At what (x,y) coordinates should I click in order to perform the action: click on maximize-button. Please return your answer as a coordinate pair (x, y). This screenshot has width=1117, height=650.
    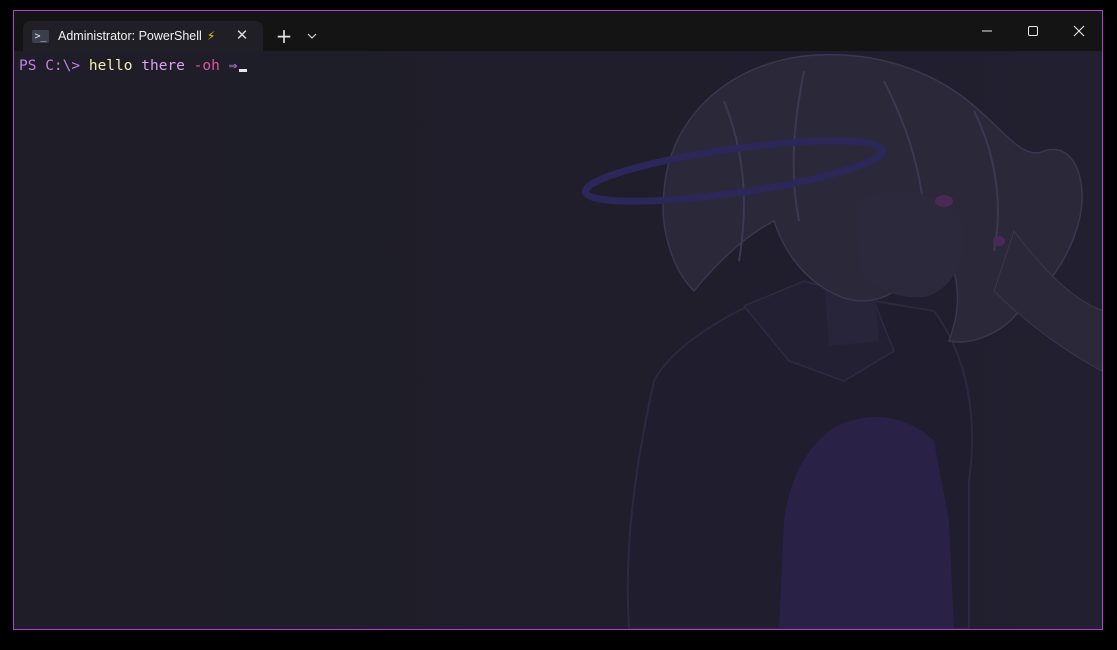
    Looking at the image, I should click on (1033, 31).